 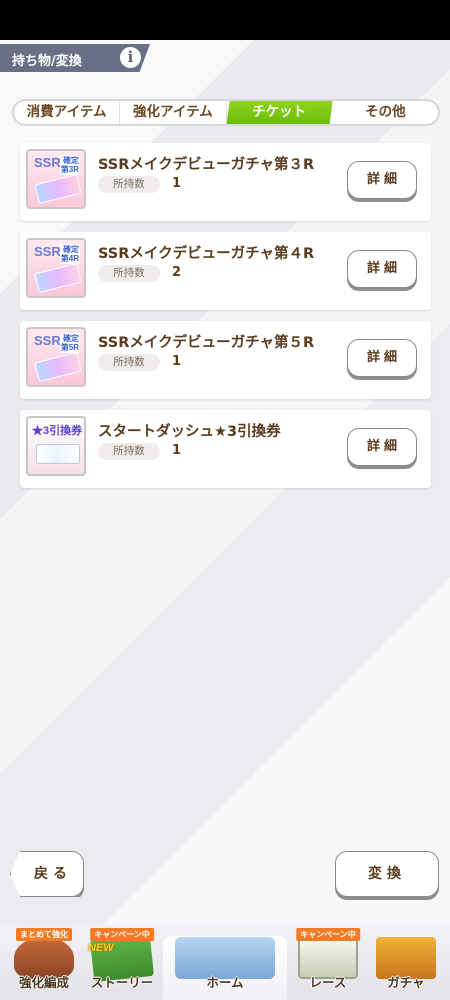 What do you see at coordinates (43, 982) in the screenshot?
I see `nav-label: 強化編成` at bounding box center [43, 982].